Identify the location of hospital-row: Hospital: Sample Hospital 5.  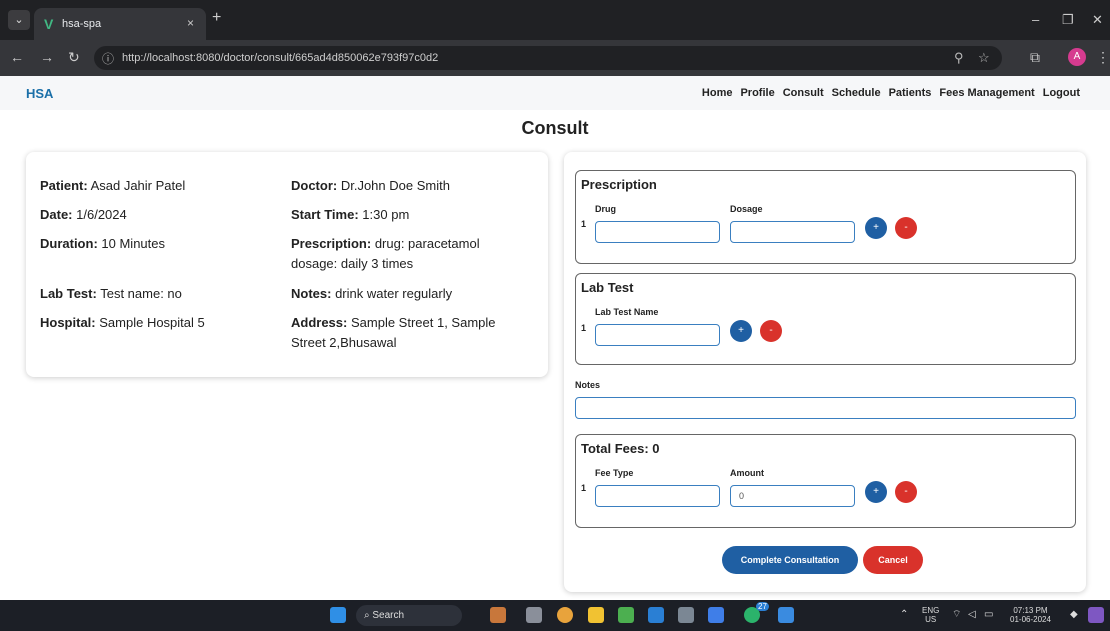
(122, 323).